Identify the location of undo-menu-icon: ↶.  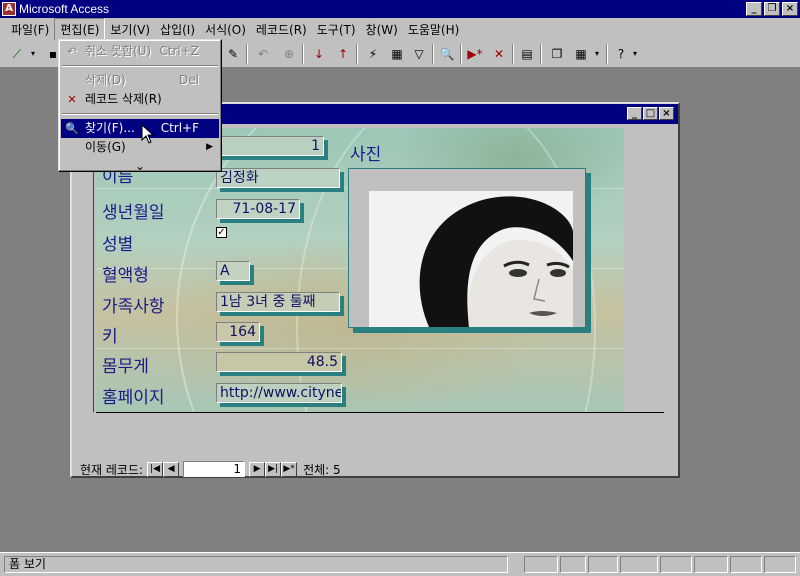
(72, 51).